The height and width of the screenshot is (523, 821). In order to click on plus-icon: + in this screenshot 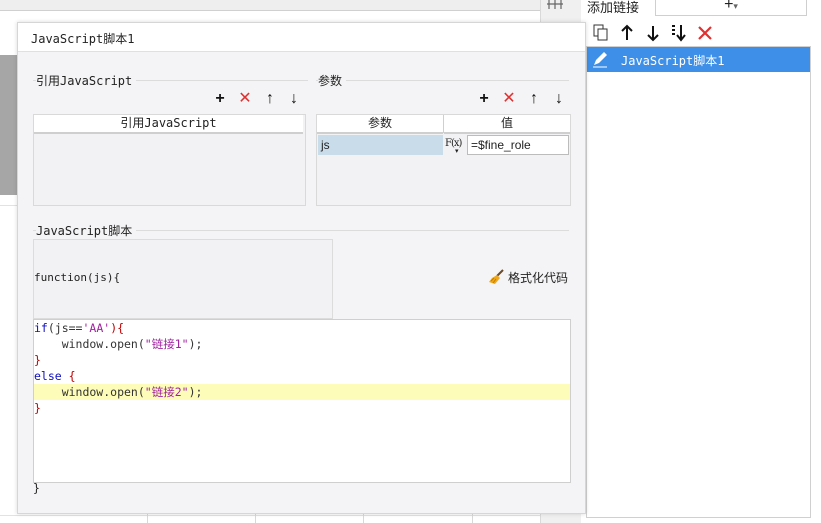, I will do `click(729, 6)`.